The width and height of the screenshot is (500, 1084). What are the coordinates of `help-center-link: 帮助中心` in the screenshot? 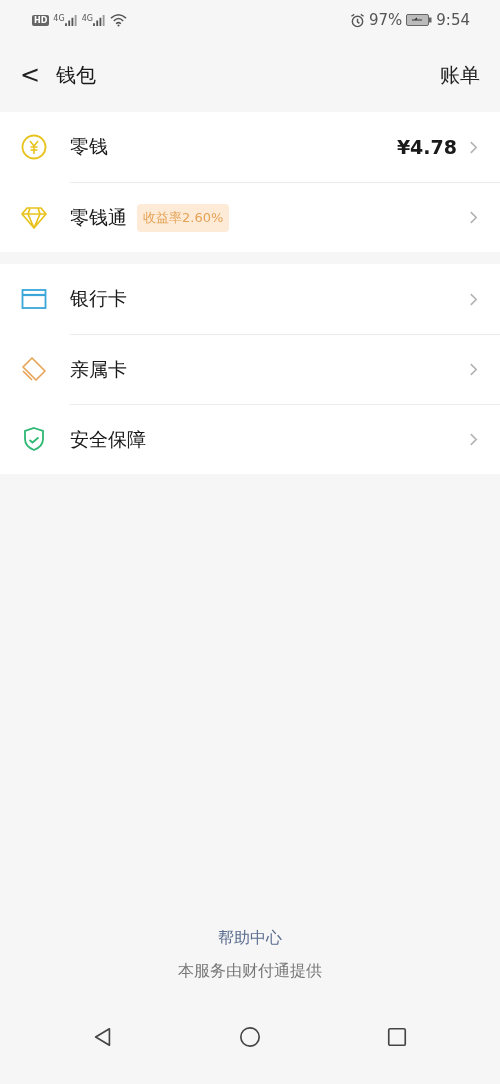 It's located at (250, 938).